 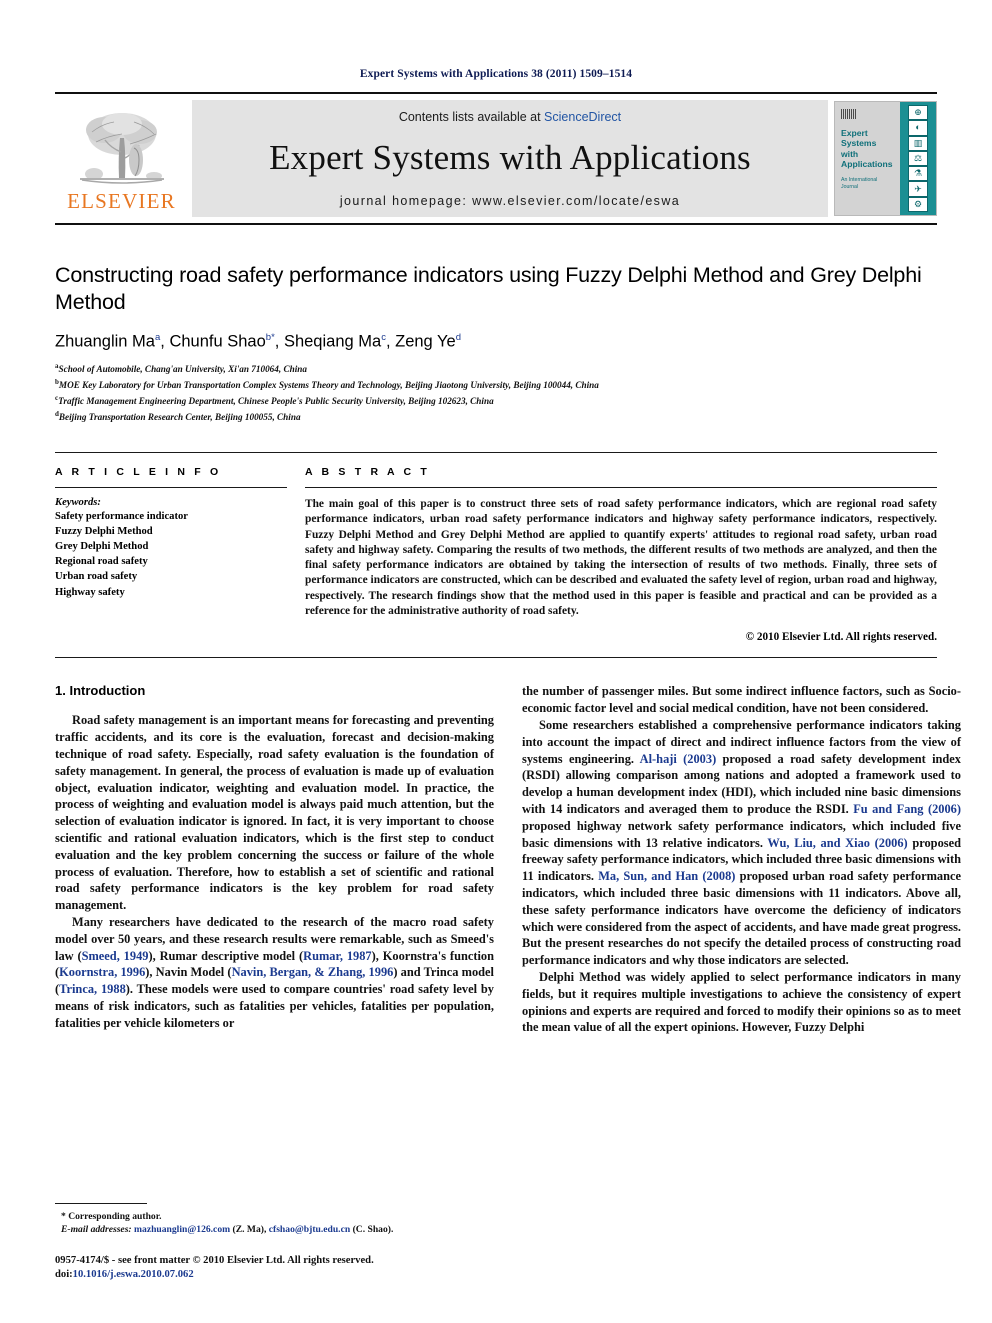 What do you see at coordinates (837, 843) in the screenshot?
I see `citation-link: Wu, Liu, and Xiao (2006)` at bounding box center [837, 843].